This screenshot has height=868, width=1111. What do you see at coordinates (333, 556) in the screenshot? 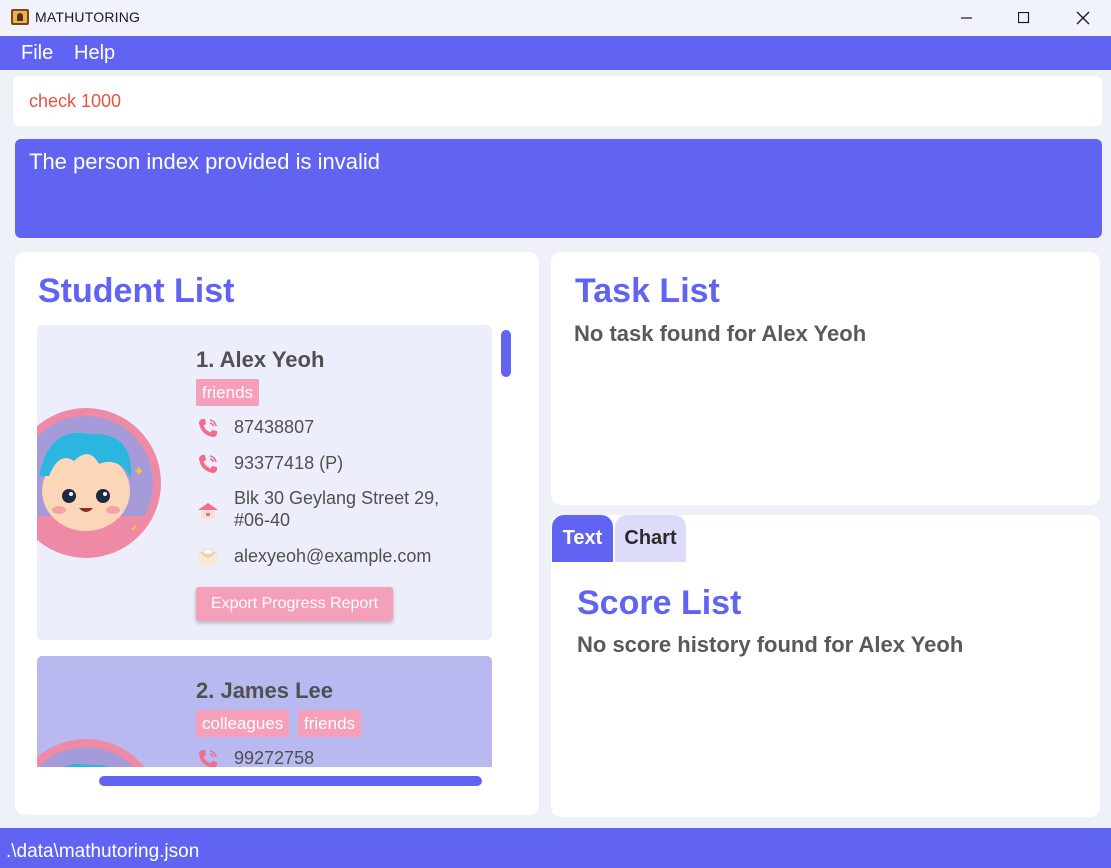
I see `email: alexyeoh@example.com` at bounding box center [333, 556].